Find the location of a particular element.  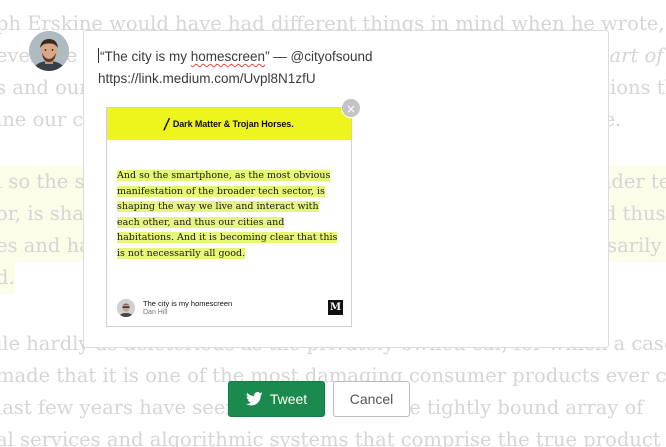

story-title: The city is my homescreen is located at coordinates (188, 303).